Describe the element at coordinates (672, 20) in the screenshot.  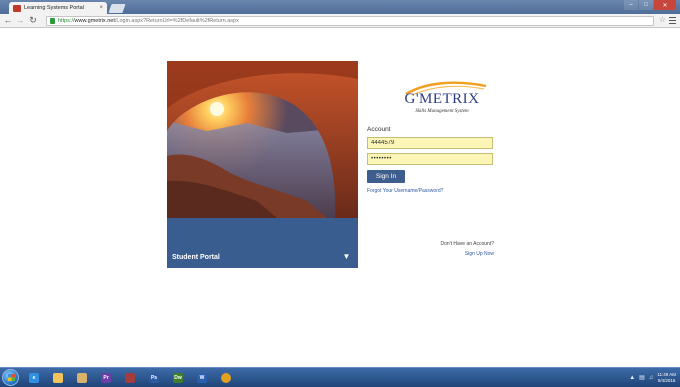
I see `menu-icon` at that location.